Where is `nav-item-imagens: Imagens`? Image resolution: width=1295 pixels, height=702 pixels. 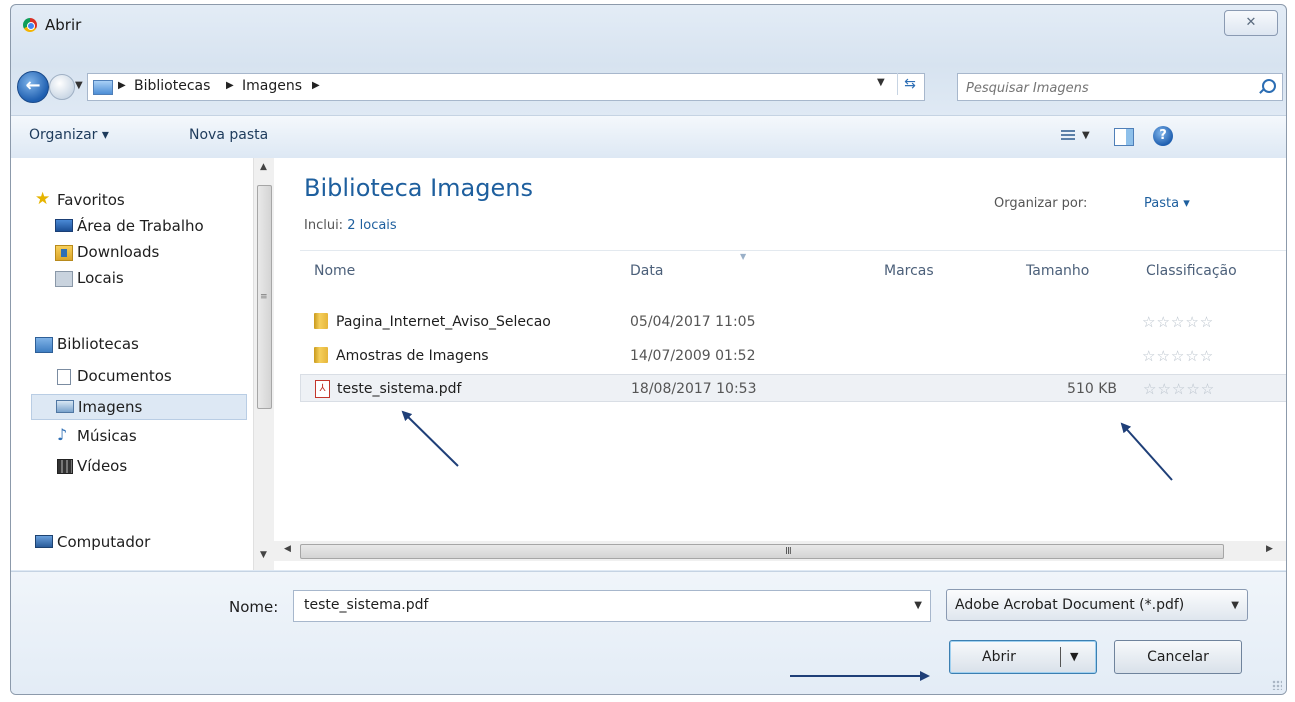
nav-item-imagens: Imagens is located at coordinates (139, 407).